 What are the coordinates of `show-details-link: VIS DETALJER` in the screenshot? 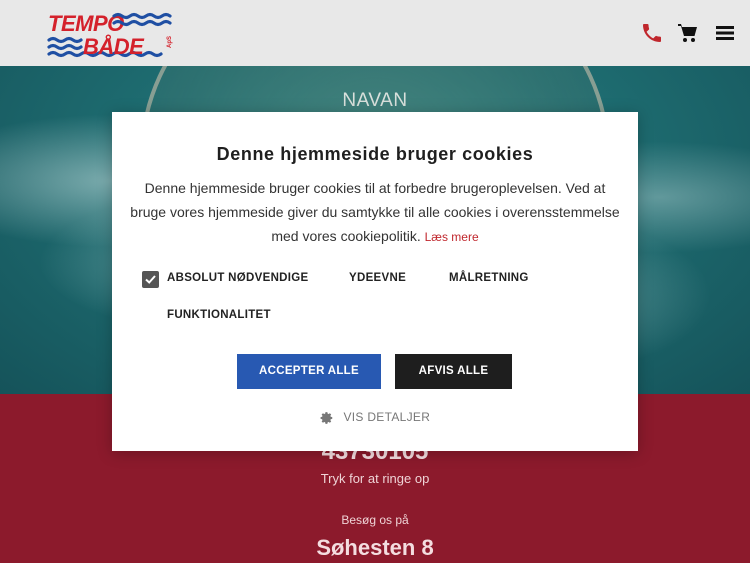 It's located at (375, 417).